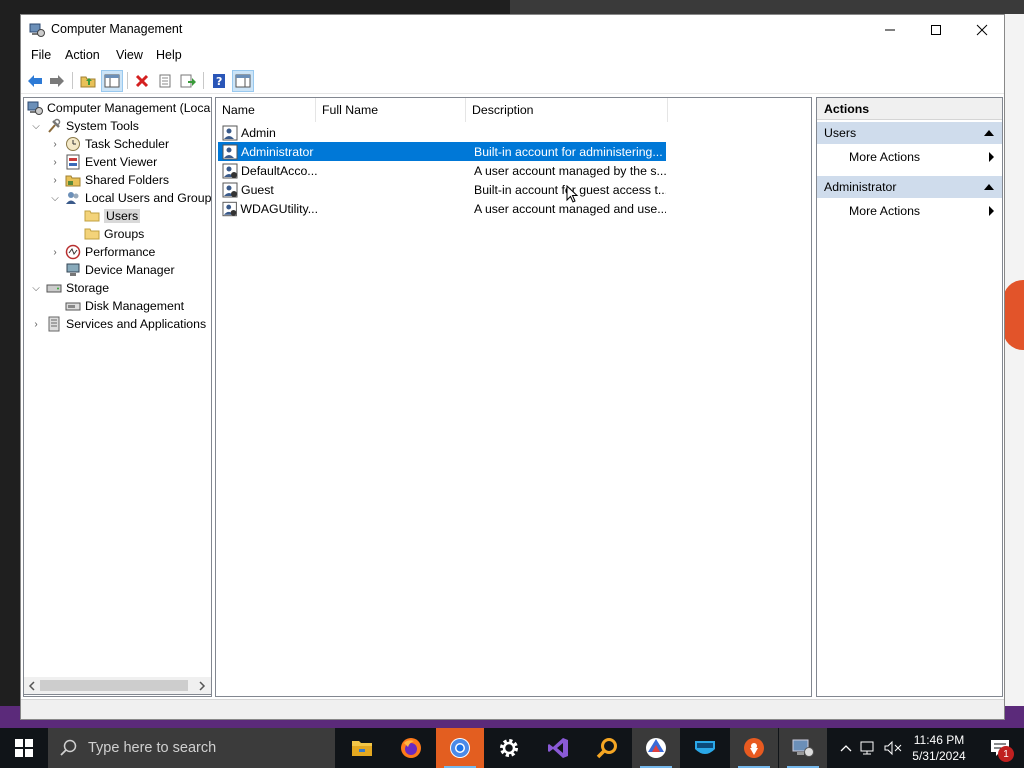 This screenshot has height=768, width=1024. What do you see at coordinates (219, 81) in the screenshot?
I see `help-button: ?` at bounding box center [219, 81].